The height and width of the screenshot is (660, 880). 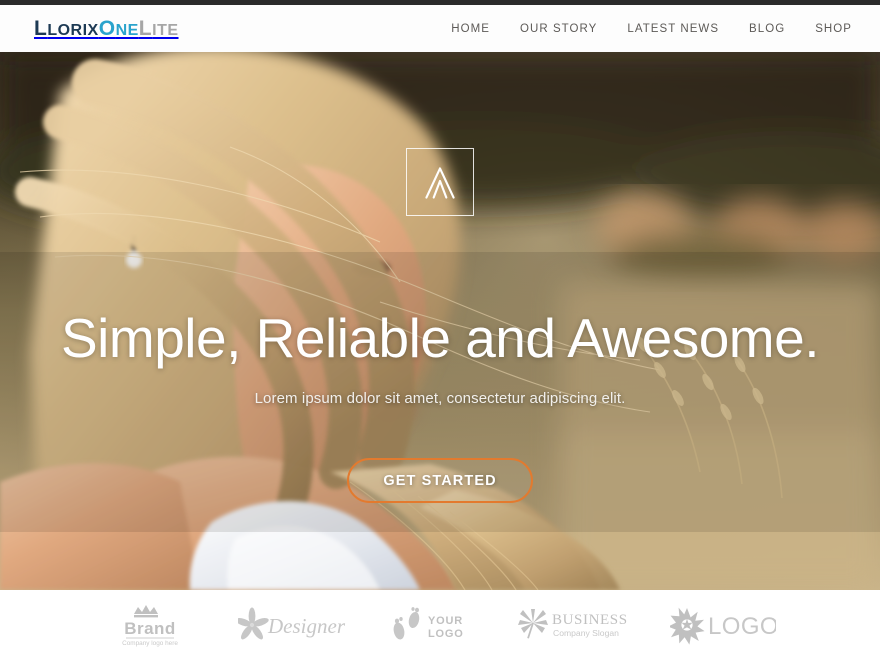 I want to click on svg-text: Company logo here, so click(x=150, y=643).